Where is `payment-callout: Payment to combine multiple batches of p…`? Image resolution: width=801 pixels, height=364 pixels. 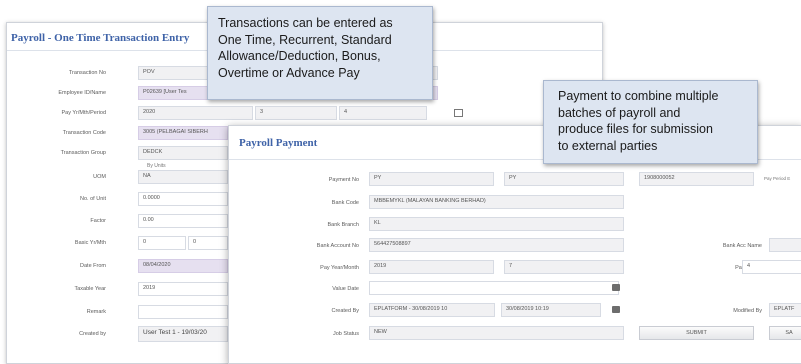
payment-callout: Payment to combine multiple batches of p… is located at coordinates (650, 122).